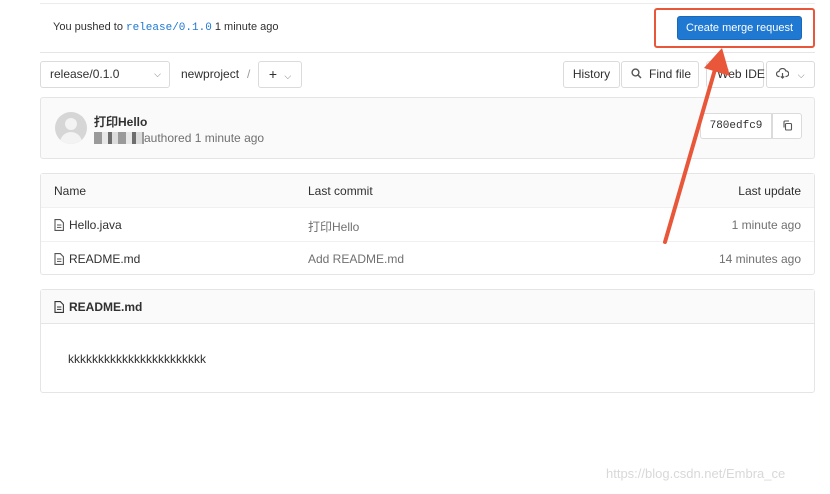  I want to click on table-row: README.md Add README.md 14 minutes ago, so click(427, 259).